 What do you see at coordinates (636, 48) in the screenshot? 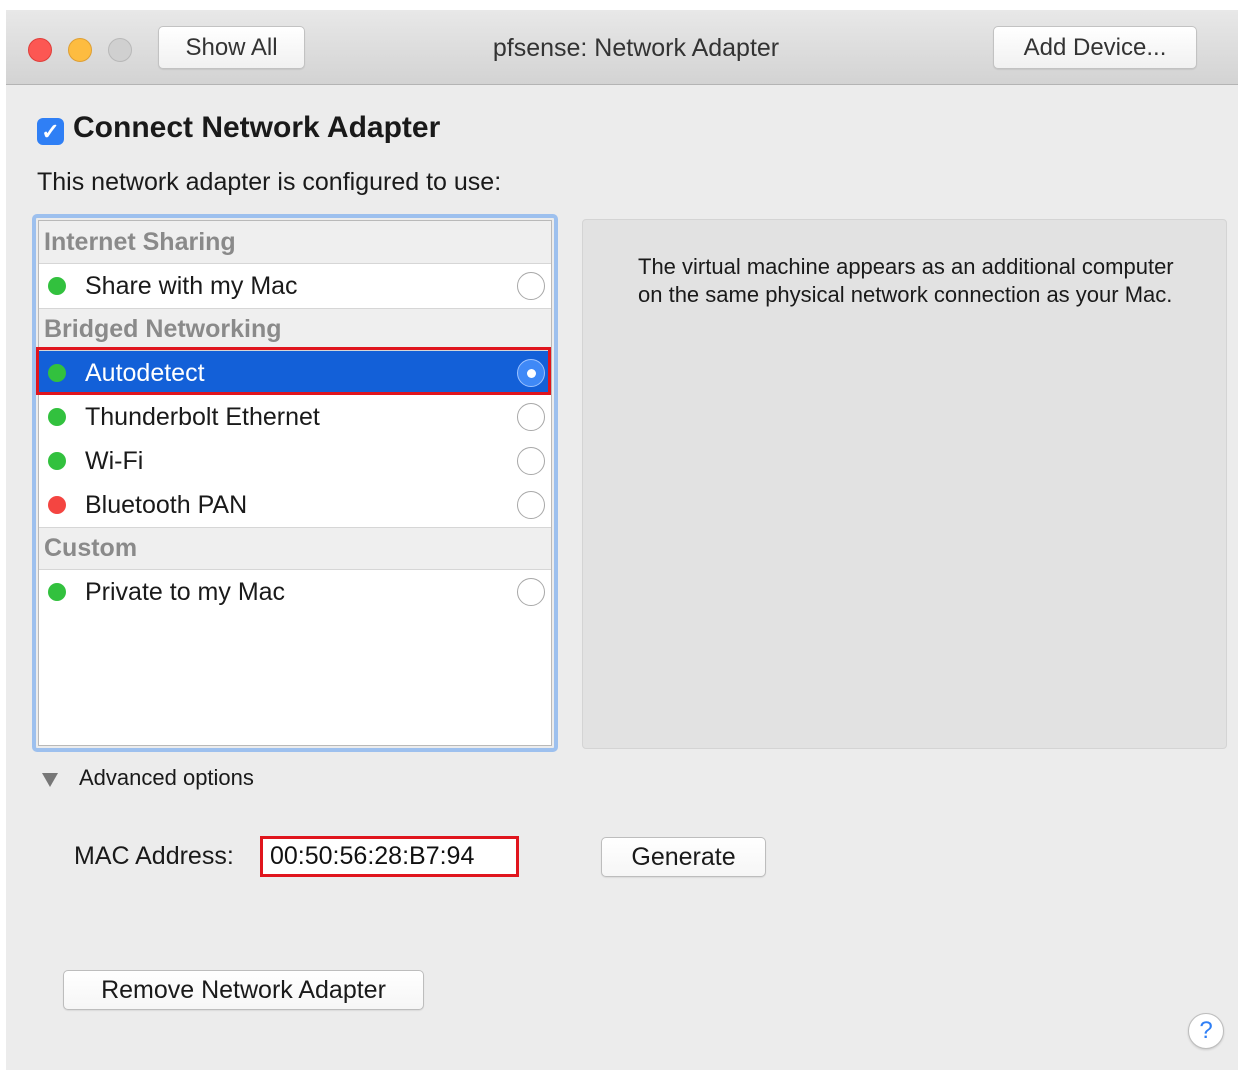
I see `window-title: pfsense: Network Adapter` at bounding box center [636, 48].